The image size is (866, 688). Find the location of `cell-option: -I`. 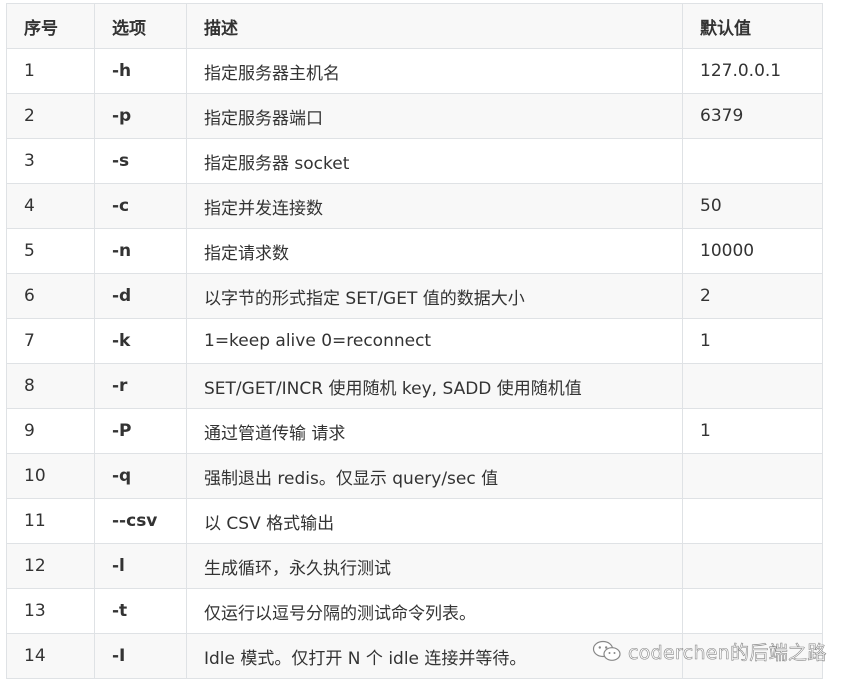

cell-option: -I is located at coordinates (140, 656).